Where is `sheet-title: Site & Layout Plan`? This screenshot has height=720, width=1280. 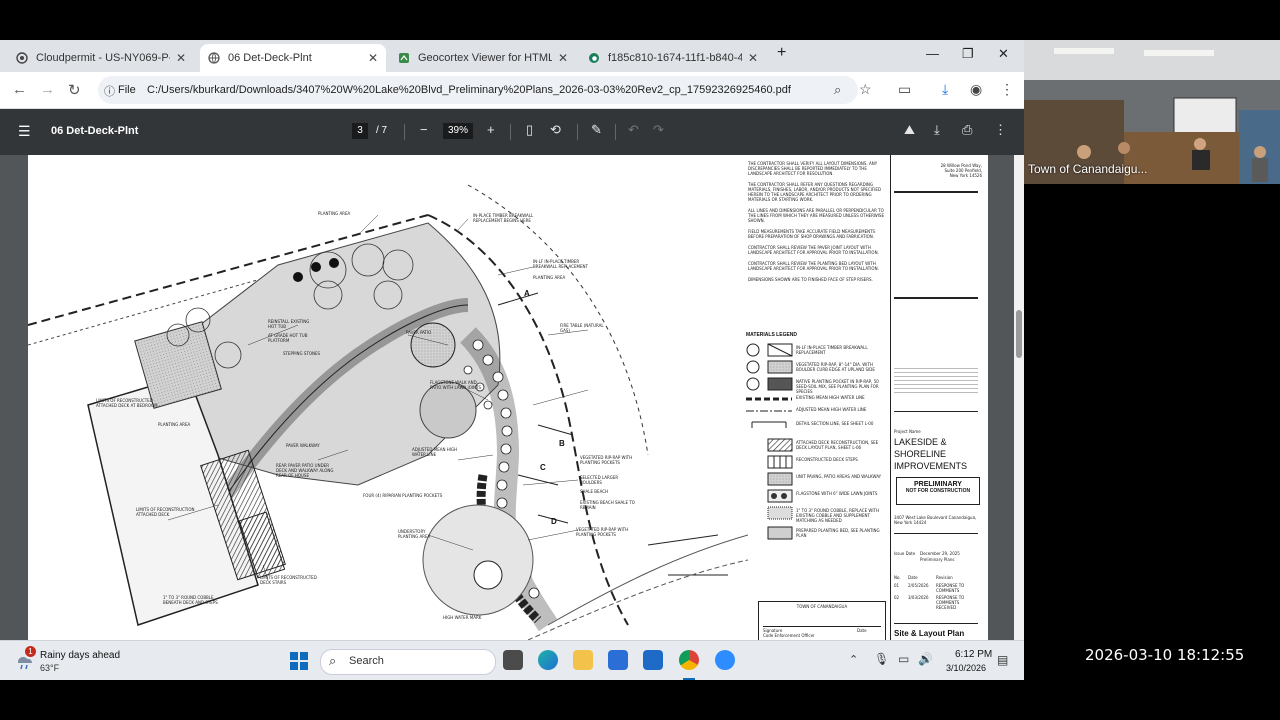
sheet-title: Site & Layout Plan is located at coordinates (929, 633).